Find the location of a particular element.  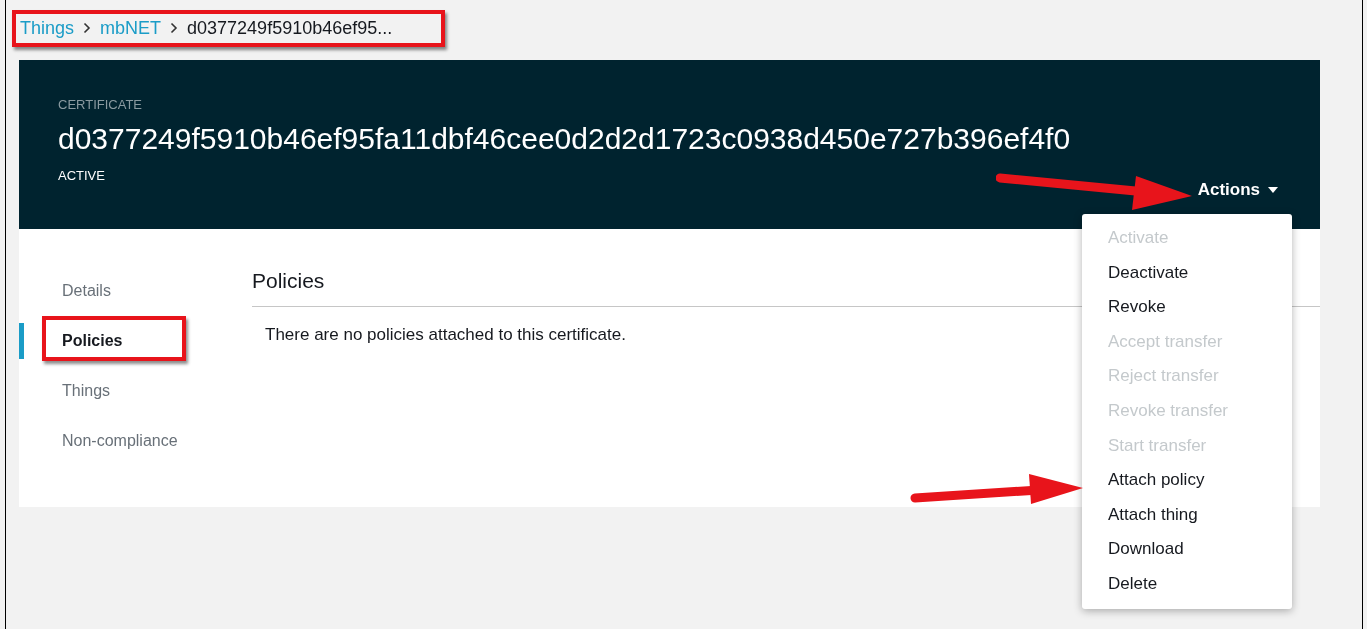

certificate-id: d0377249f5910b46ef95fa11dbf46cee0d2d2d1723c0938d450e727b396ef4f0 is located at coordinates (565, 139).